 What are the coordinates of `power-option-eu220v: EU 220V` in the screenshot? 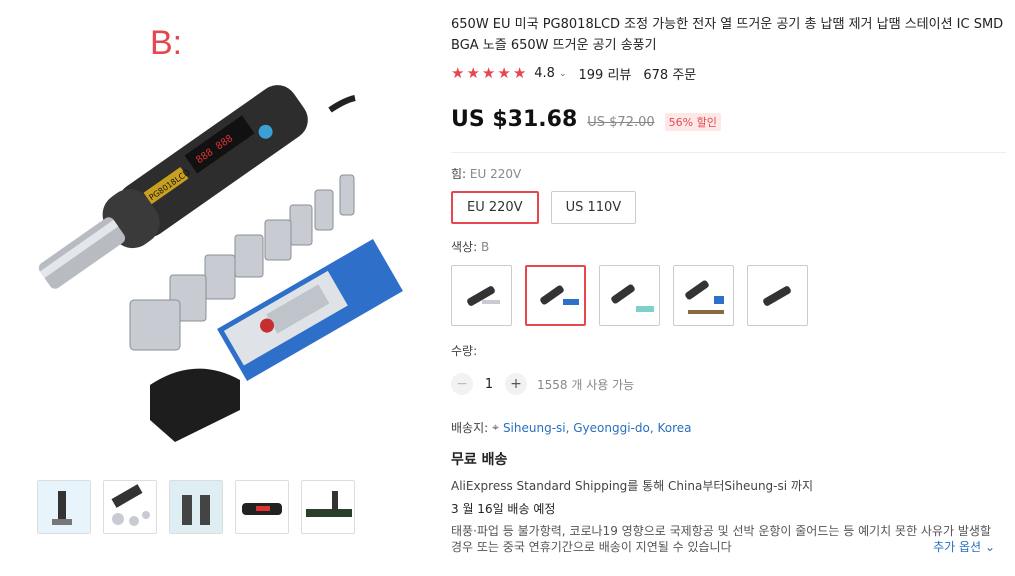 It's located at (495, 207).